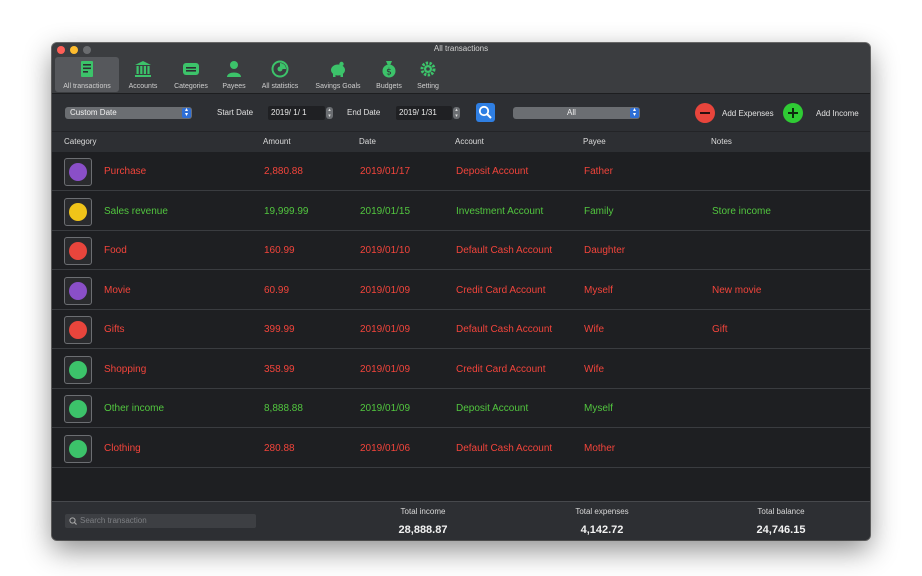 The image size is (922, 576). What do you see at coordinates (143, 86) in the screenshot?
I see `toolbar-label: Accounts` at bounding box center [143, 86].